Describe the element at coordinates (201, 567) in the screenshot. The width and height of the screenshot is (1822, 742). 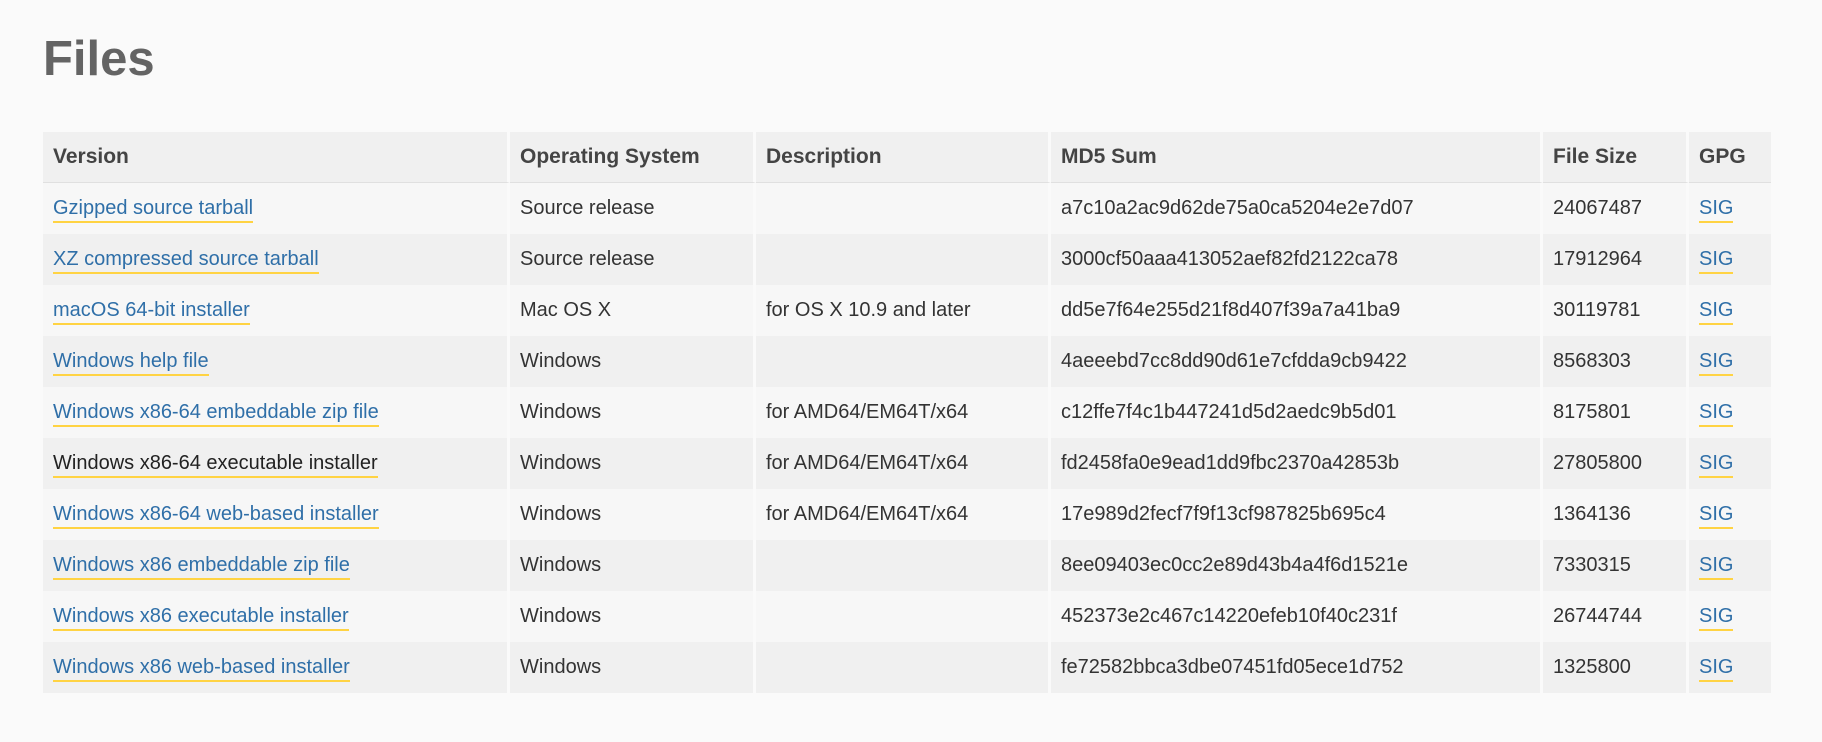
I see `download-link: Windows x86 embeddable zip file` at that location.